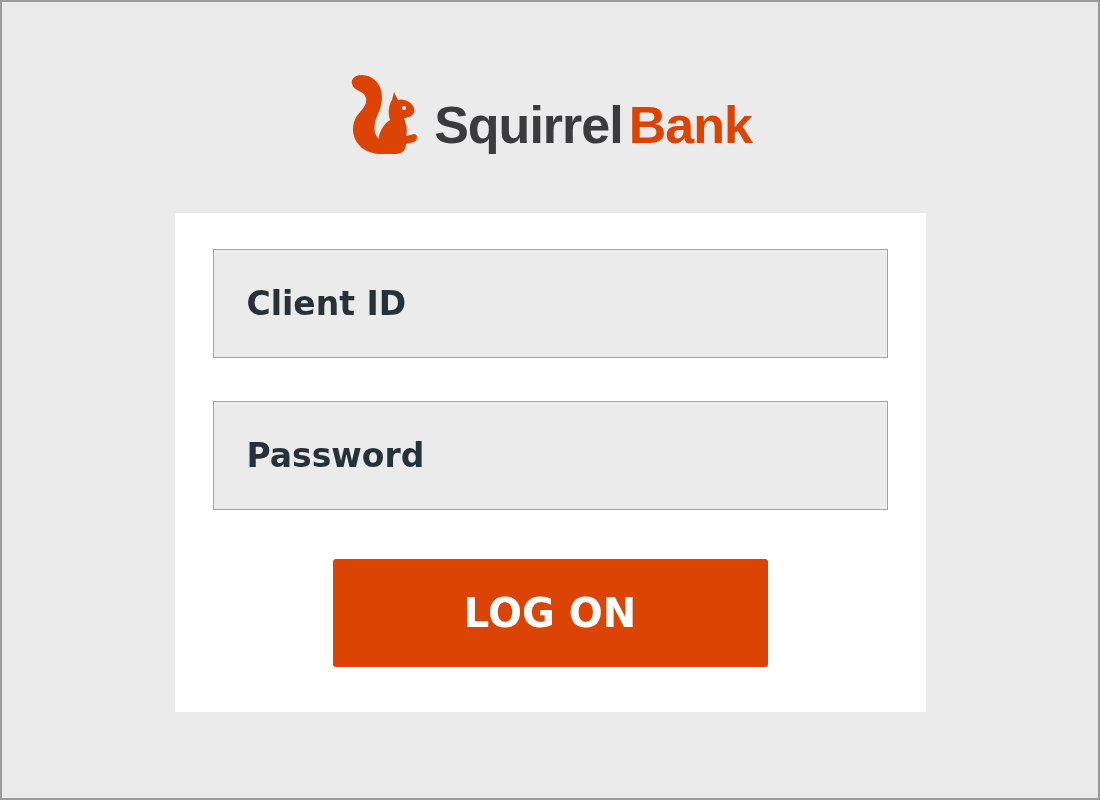 The height and width of the screenshot is (800, 1100). What do you see at coordinates (550, 455) in the screenshot?
I see `password-field: Password` at bounding box center [550, 455].